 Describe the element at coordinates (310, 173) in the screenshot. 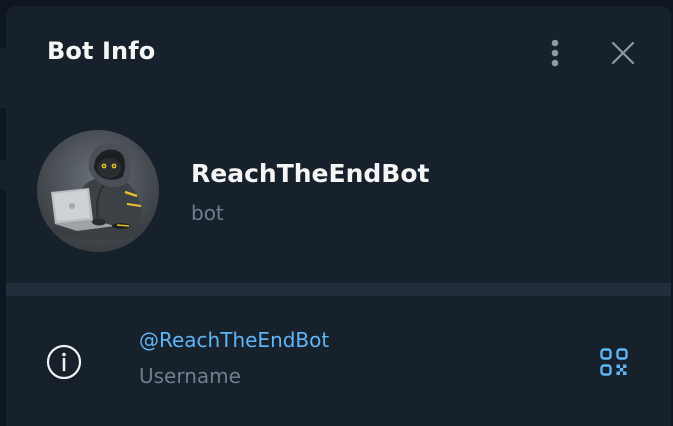

I see `bot-name: ReachTheEndBot` at that location.